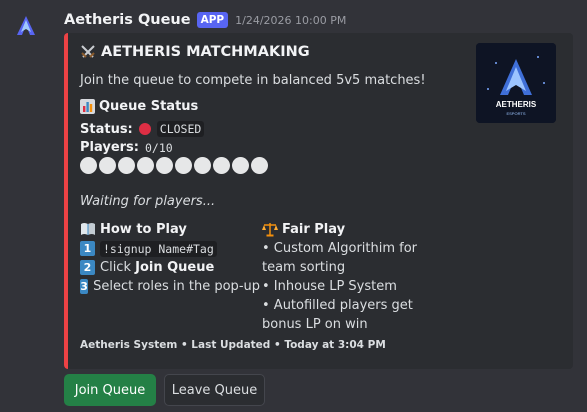 The height and width of the screenshot is (412, 587). I want to click on players-line: Players: 0/10, so click(126, 147).